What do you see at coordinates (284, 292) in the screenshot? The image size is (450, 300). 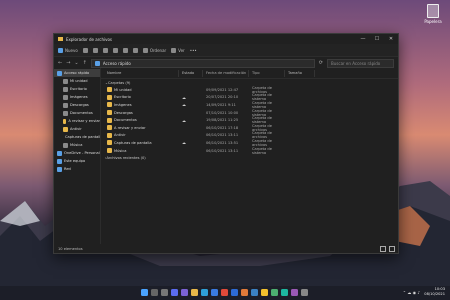 I see `app-icon` at bounding box center [284, 292].